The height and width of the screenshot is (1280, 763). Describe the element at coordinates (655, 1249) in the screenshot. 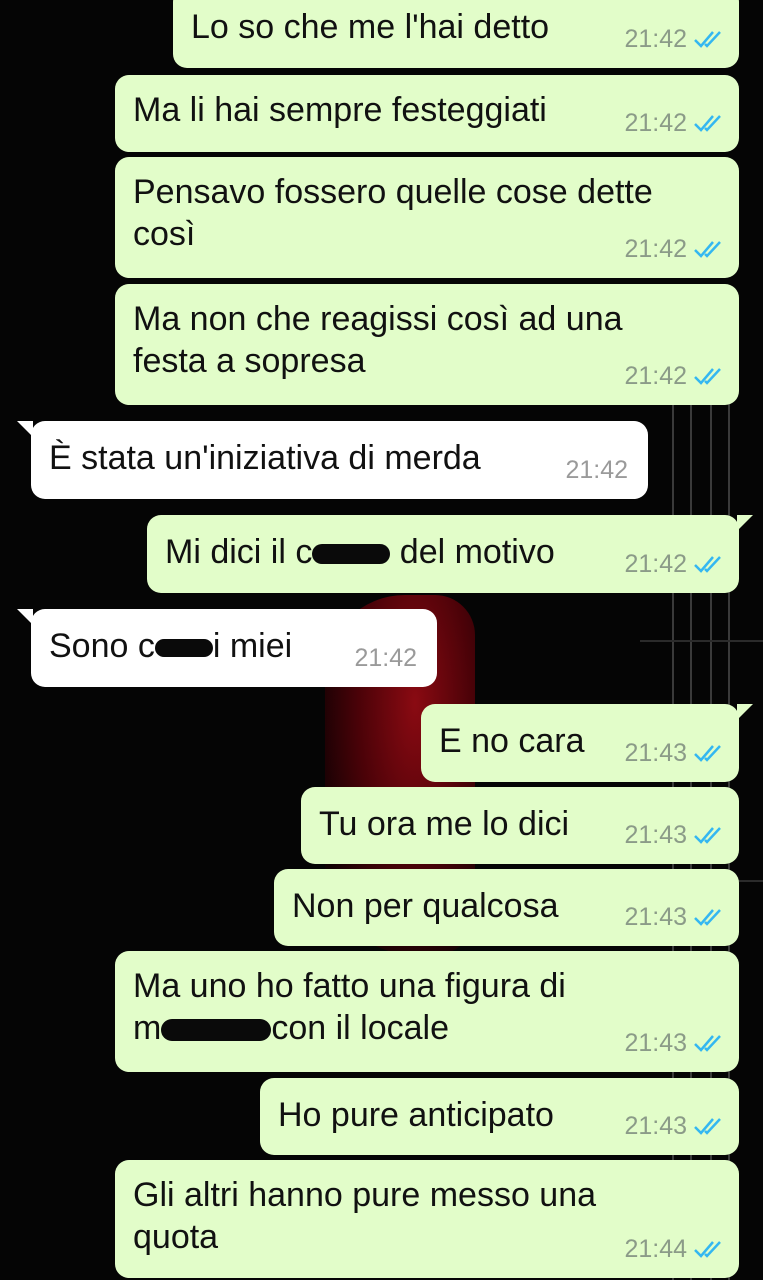

I see `message-time: 21:44` at that location.